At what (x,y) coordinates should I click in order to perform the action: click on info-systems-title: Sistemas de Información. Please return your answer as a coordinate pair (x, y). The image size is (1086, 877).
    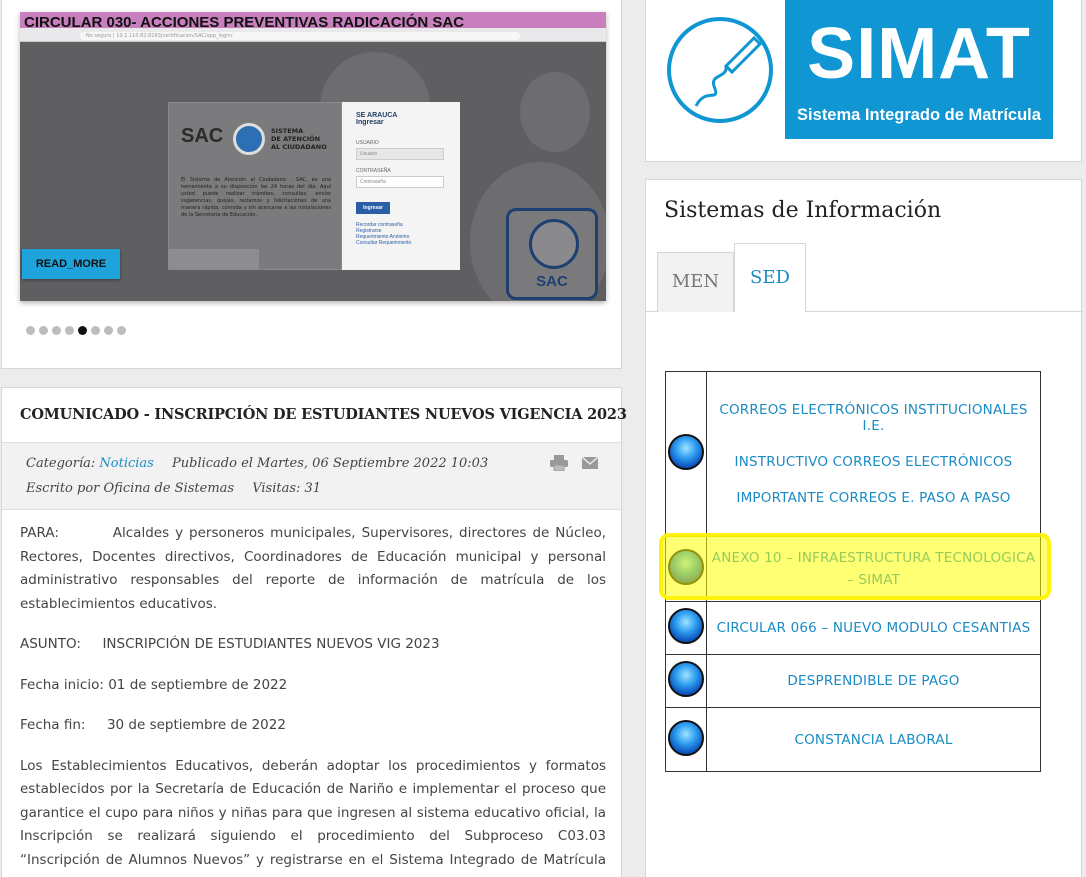
    Looking at the image, I should click on (803, 210).